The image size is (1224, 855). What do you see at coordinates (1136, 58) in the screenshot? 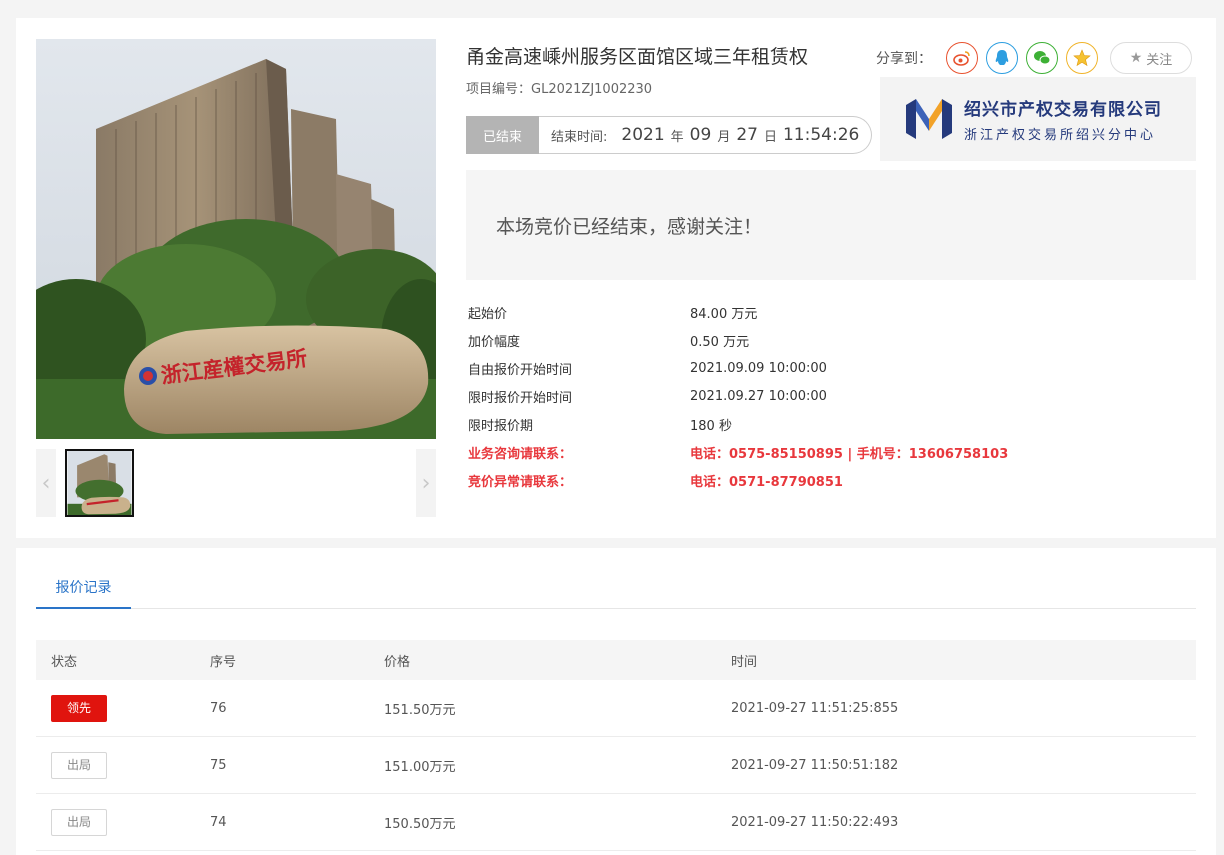
I see `star-icon: ★` at bounding box center [1136, 58].